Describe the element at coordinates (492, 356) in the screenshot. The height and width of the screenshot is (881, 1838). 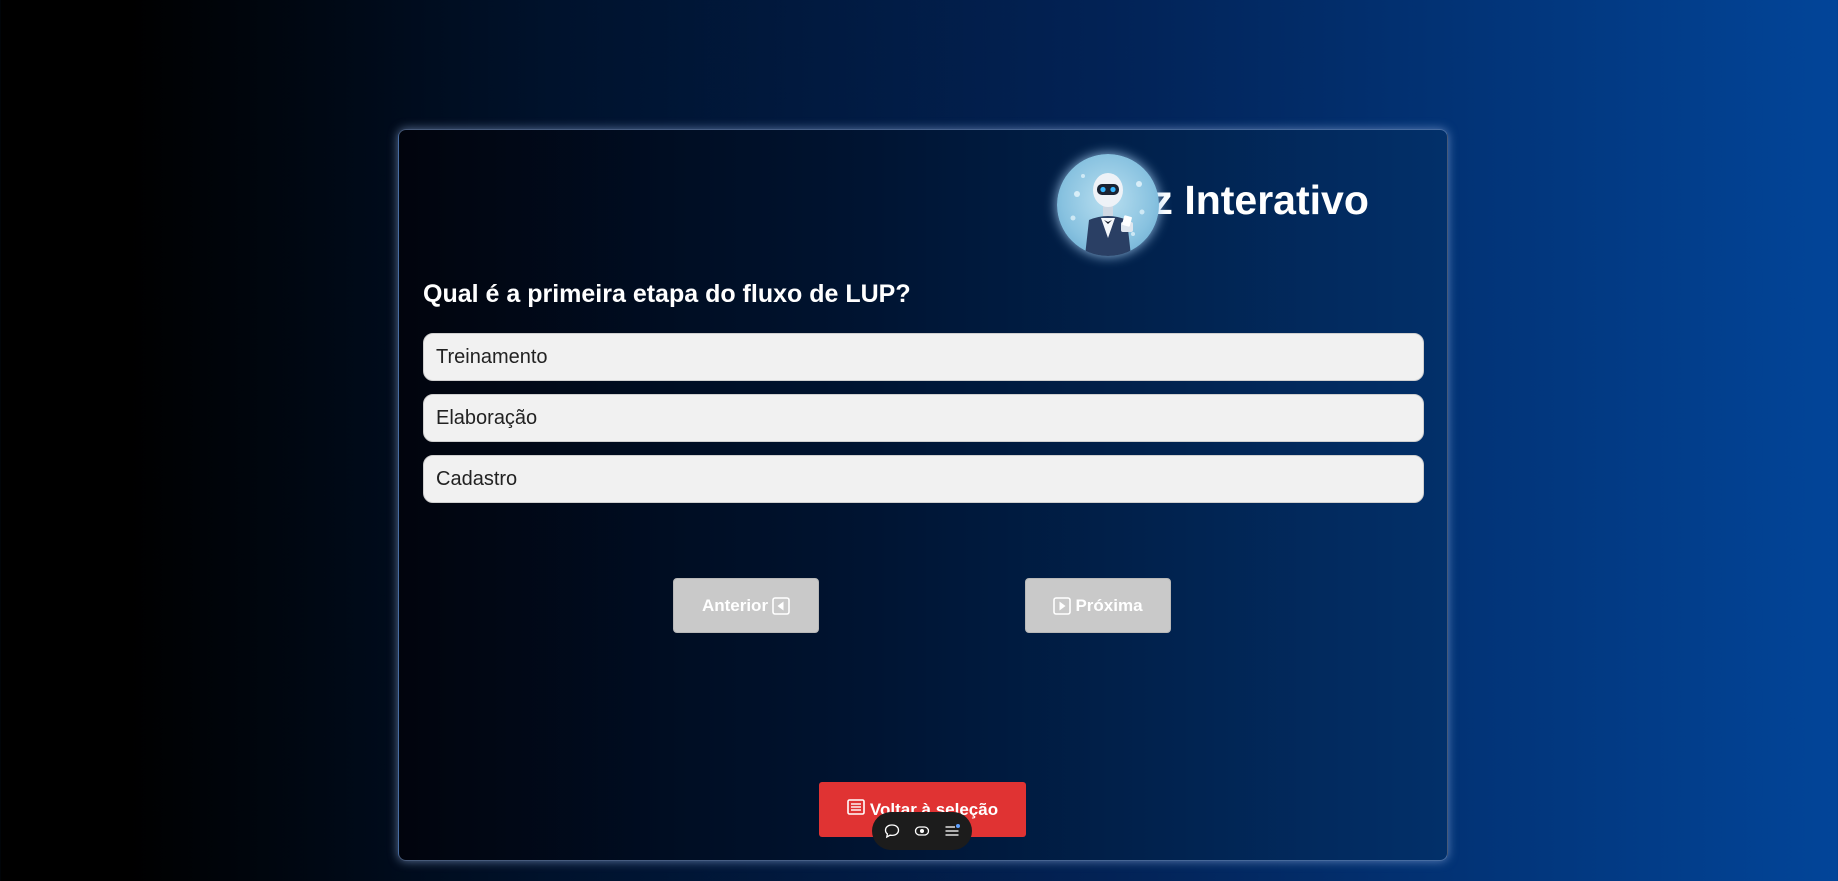
I see `answer-option-label: Treinamento` at that location.